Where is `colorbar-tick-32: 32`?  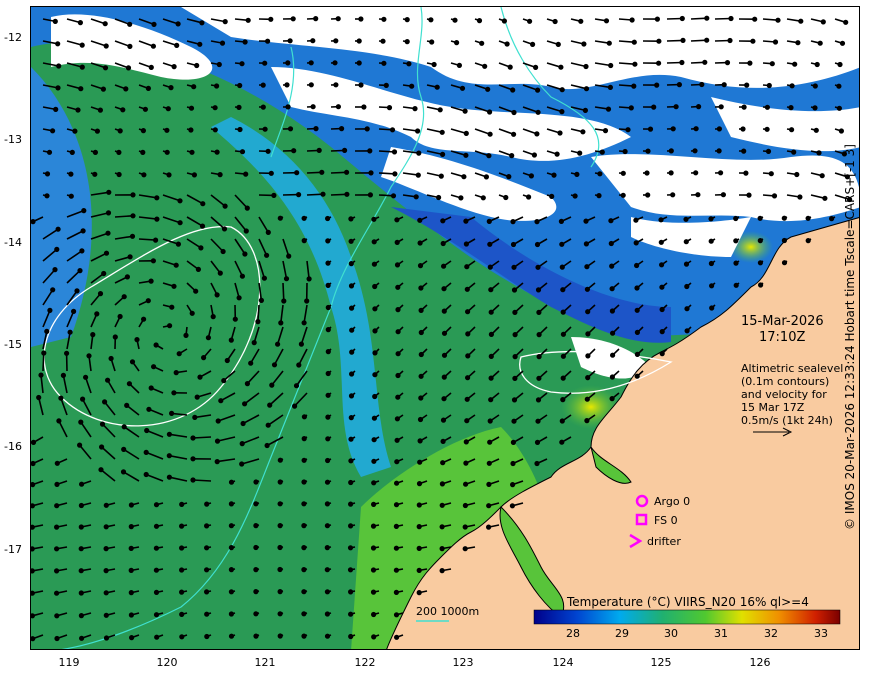 colorbar-tick-32: 32 is located at coordinates (771, 633).